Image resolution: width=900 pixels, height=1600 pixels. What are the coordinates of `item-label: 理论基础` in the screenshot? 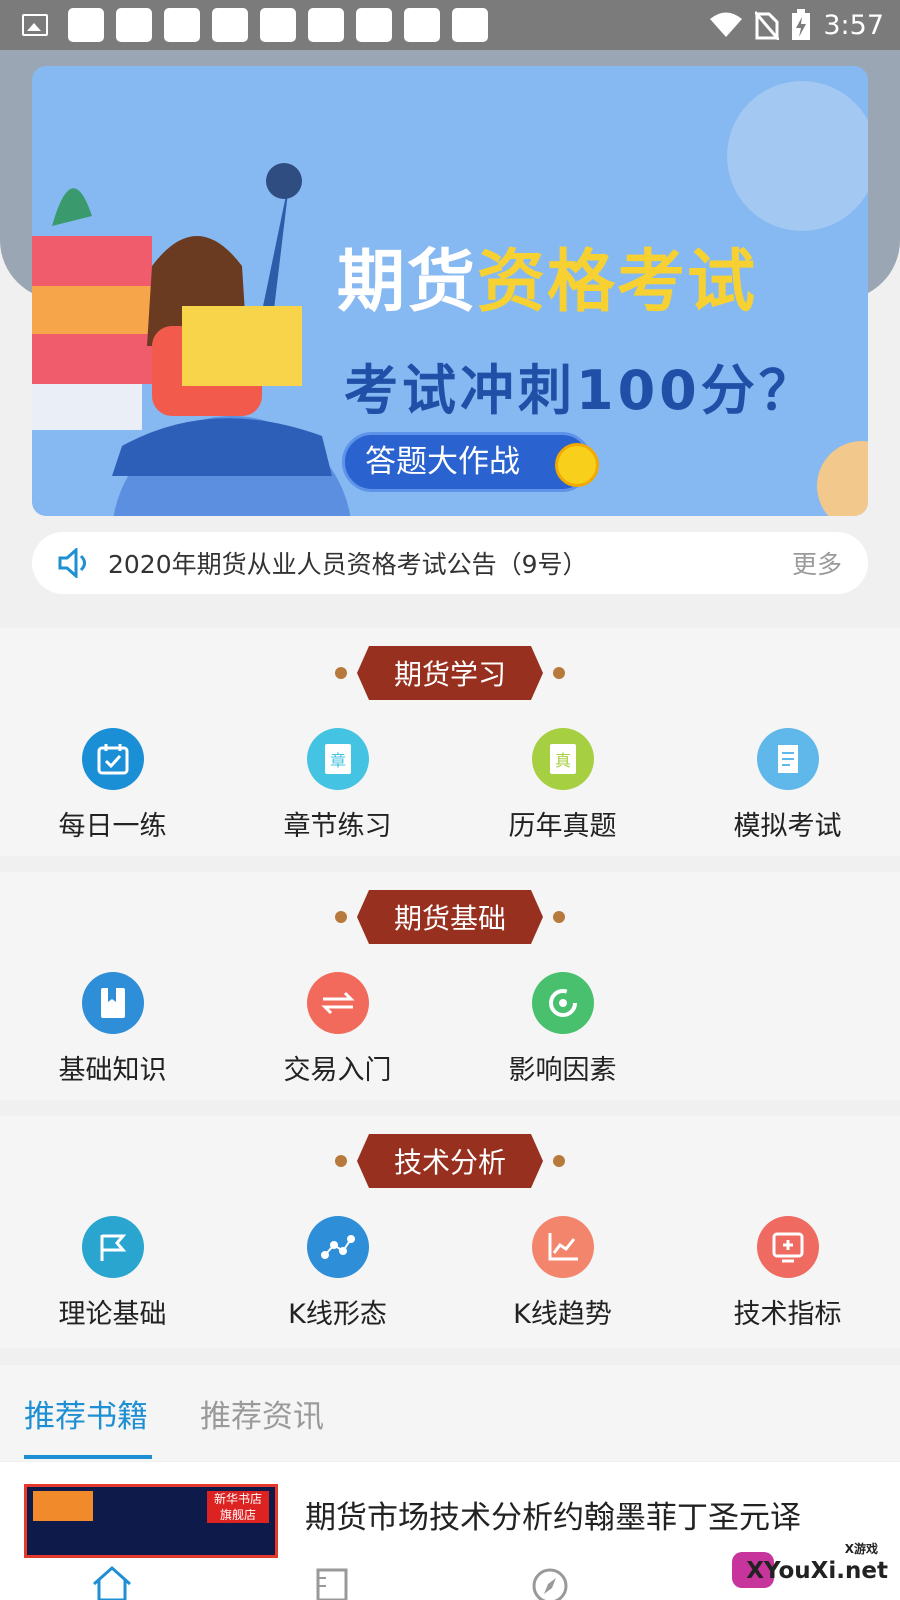 It's located at (112, 1314).